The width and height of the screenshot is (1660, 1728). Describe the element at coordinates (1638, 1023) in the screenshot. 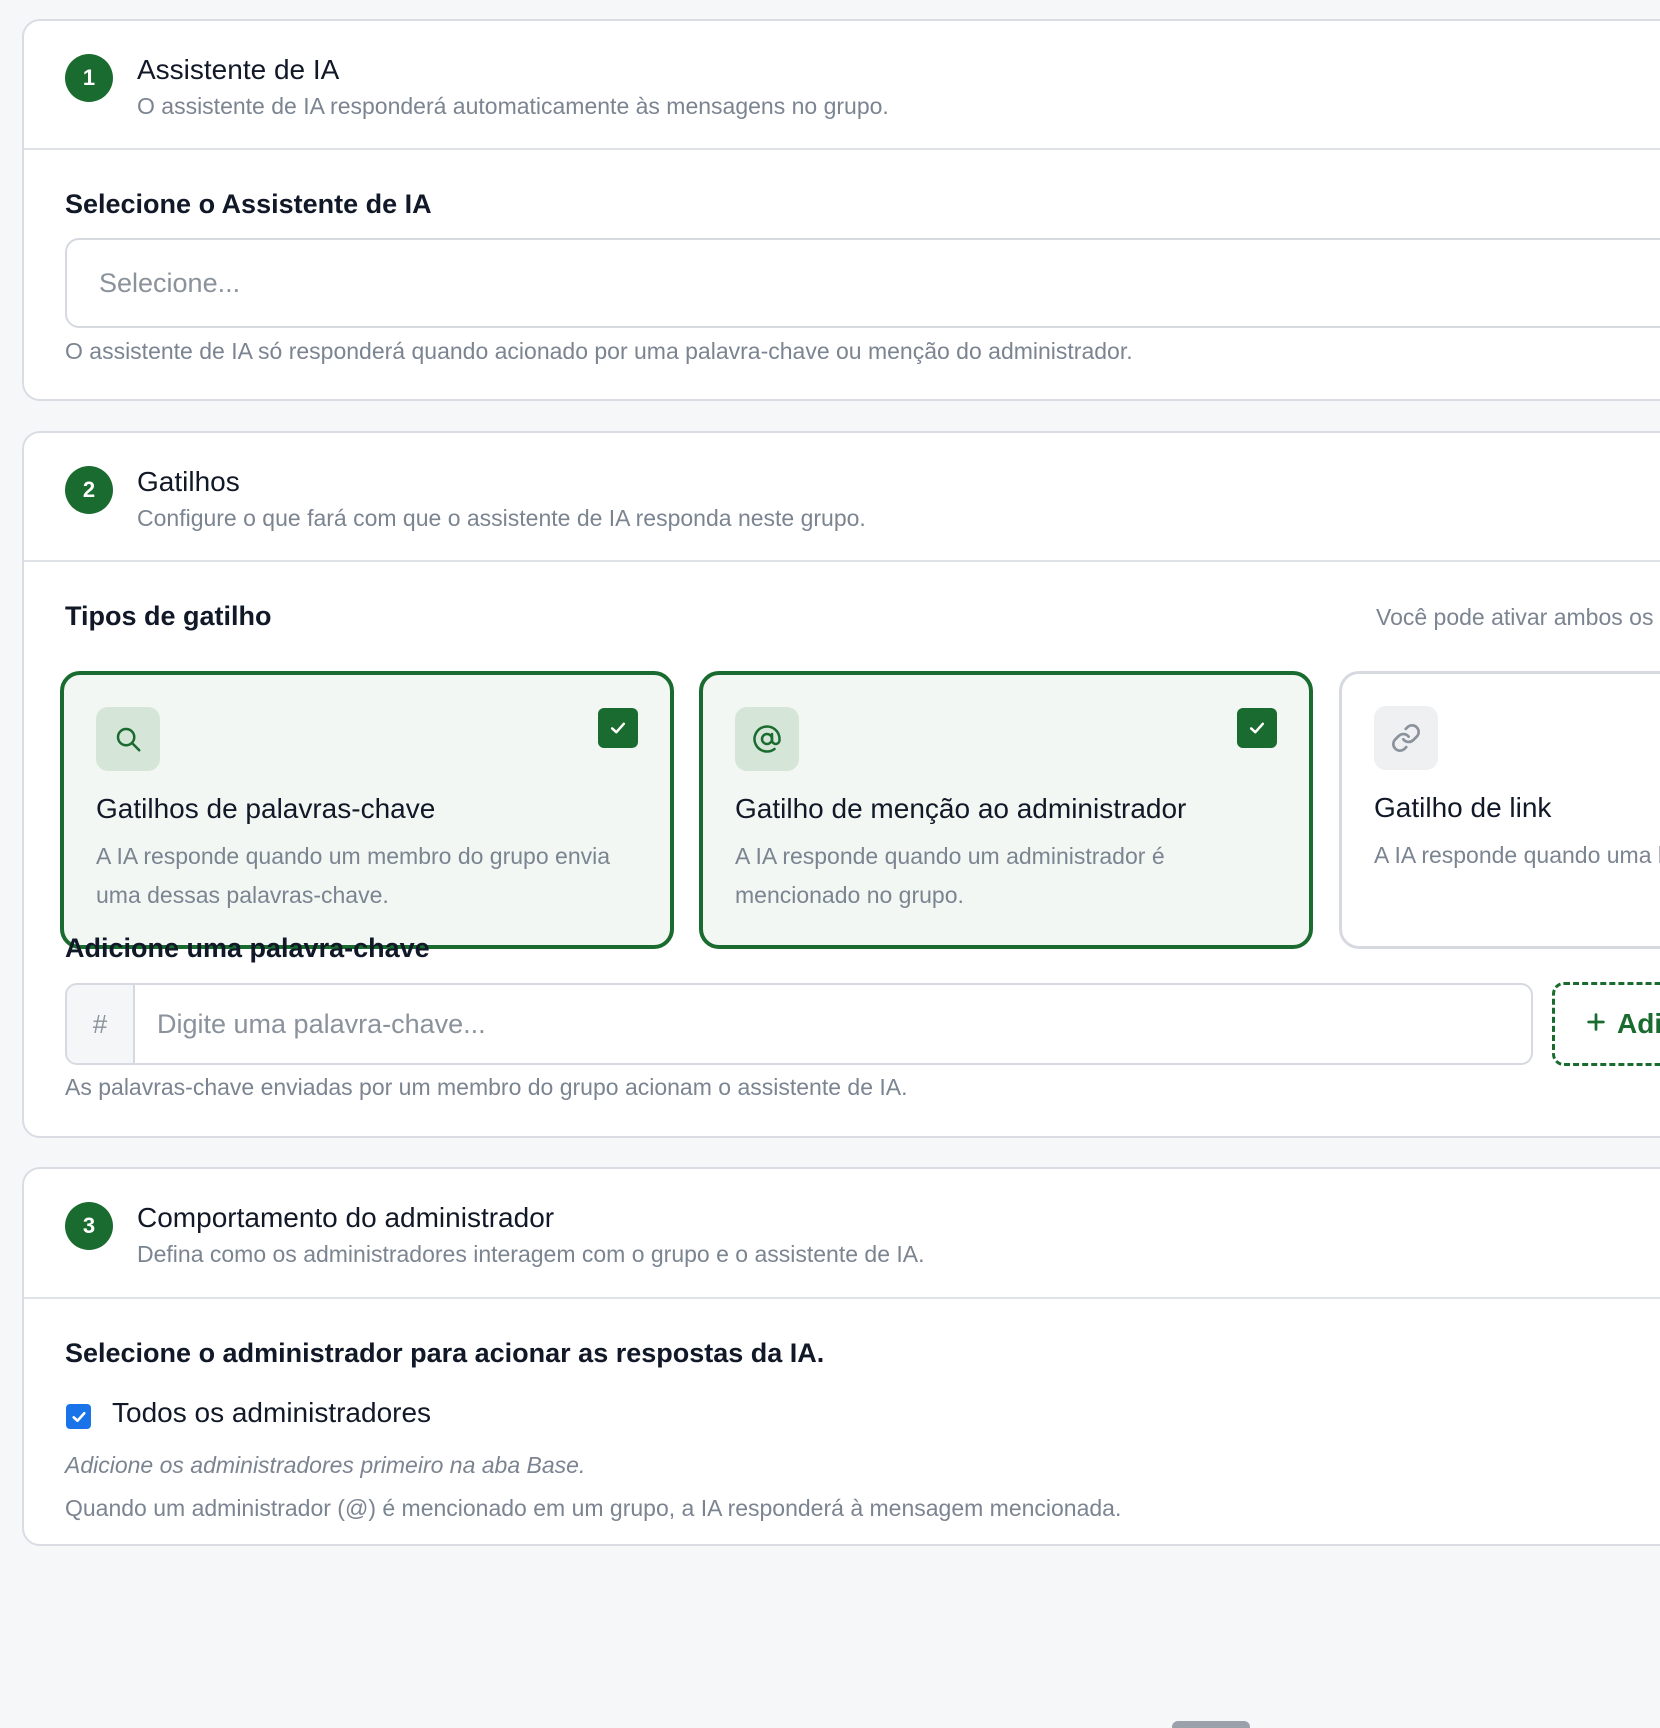

I see `add-keyword-label: Adi` at that location.